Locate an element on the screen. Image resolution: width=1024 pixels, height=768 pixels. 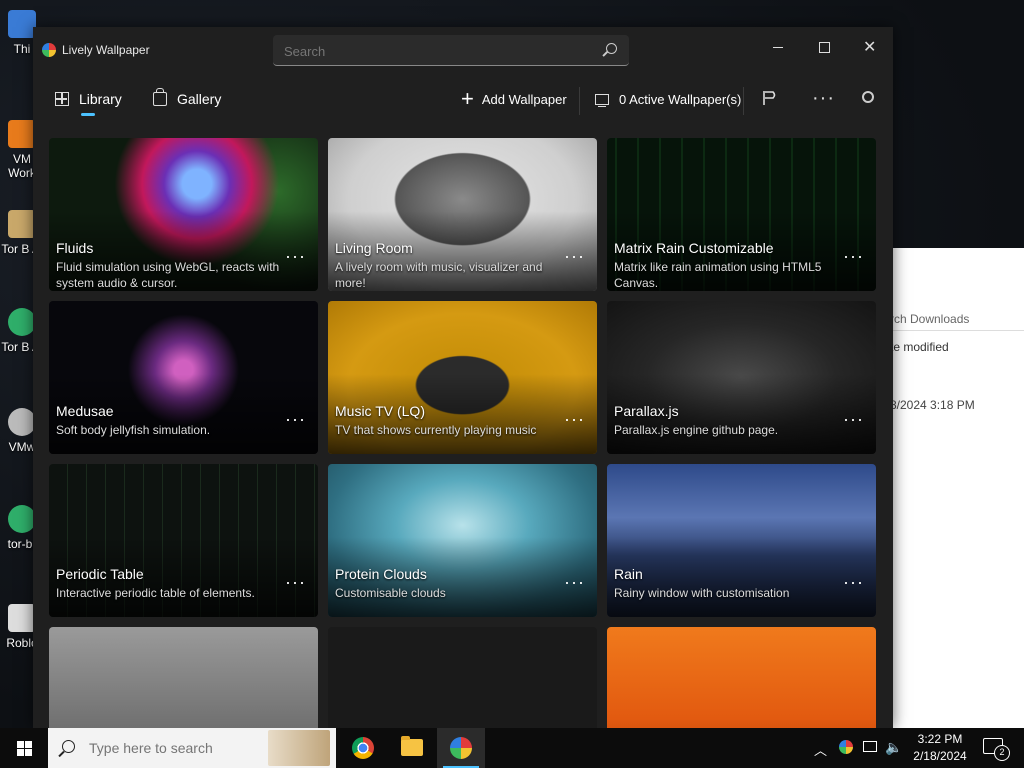
title-bar: Lively Wallpaper ✕ is located at coordinates (463, 50).